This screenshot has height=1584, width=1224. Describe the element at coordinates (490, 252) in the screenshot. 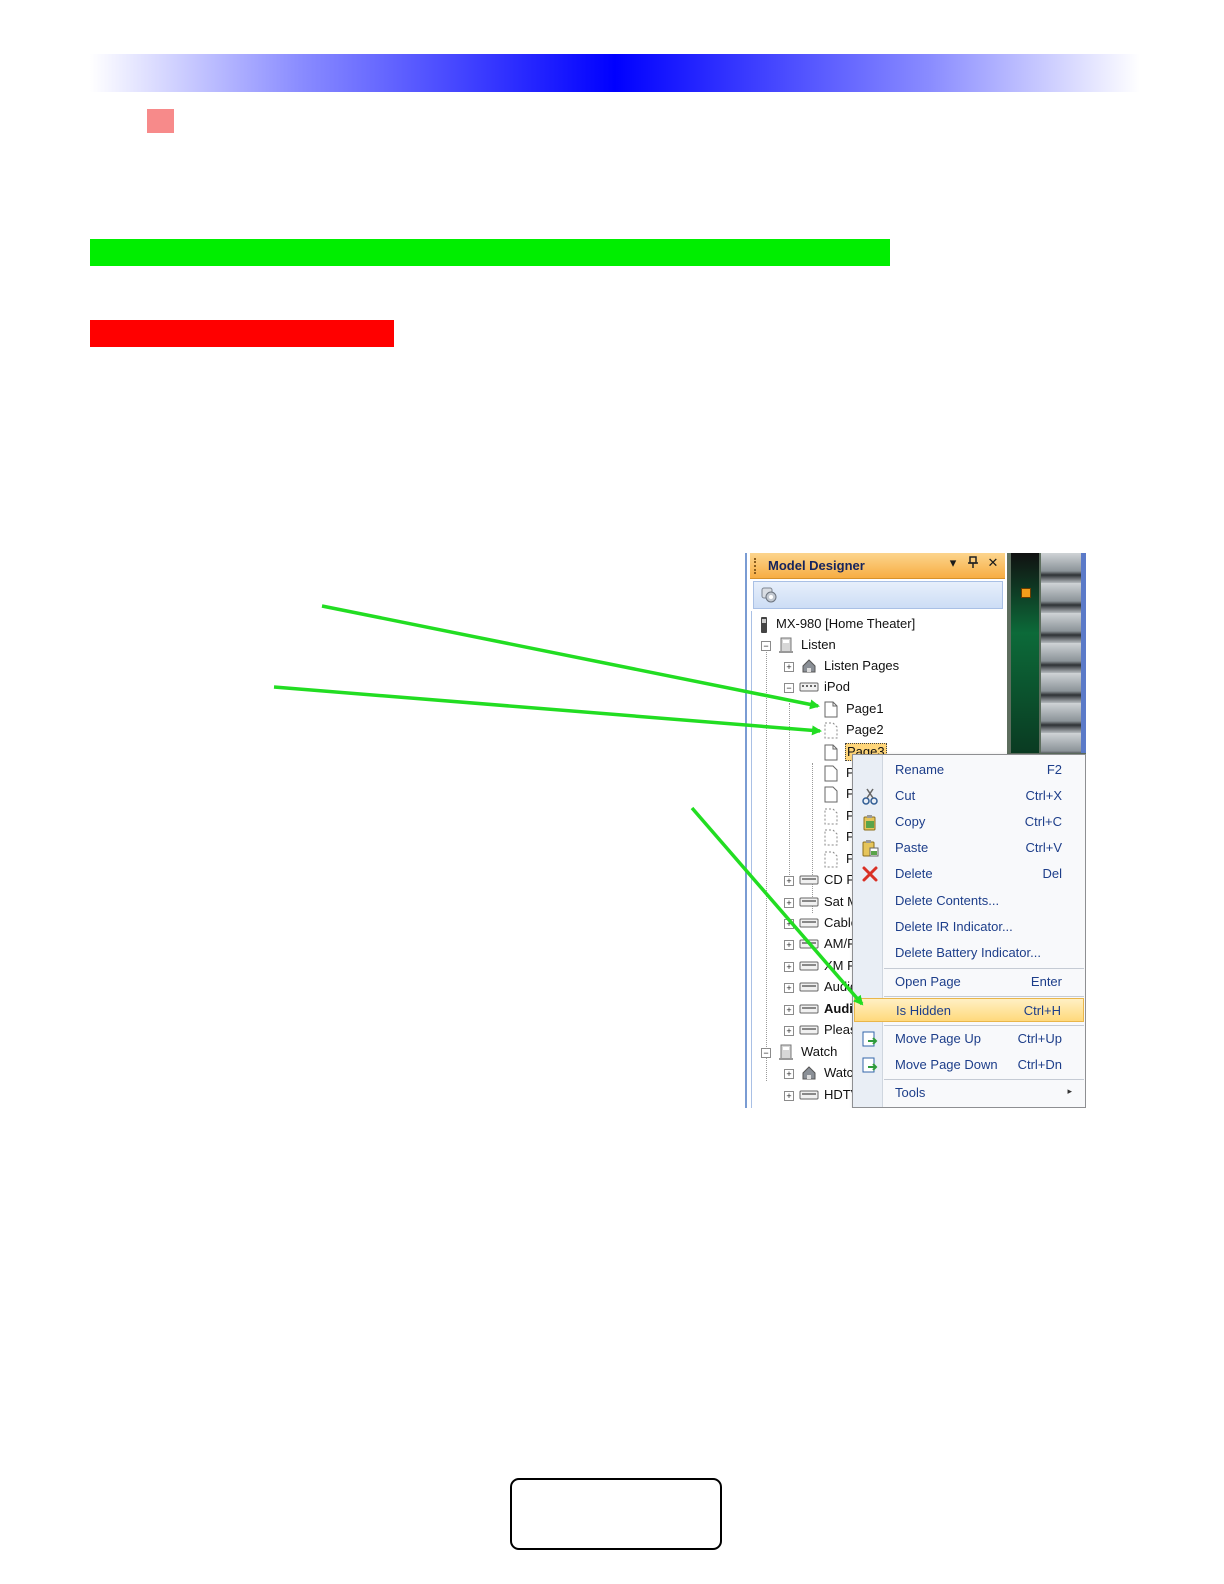

I see `green-highlight-bar` at that location.